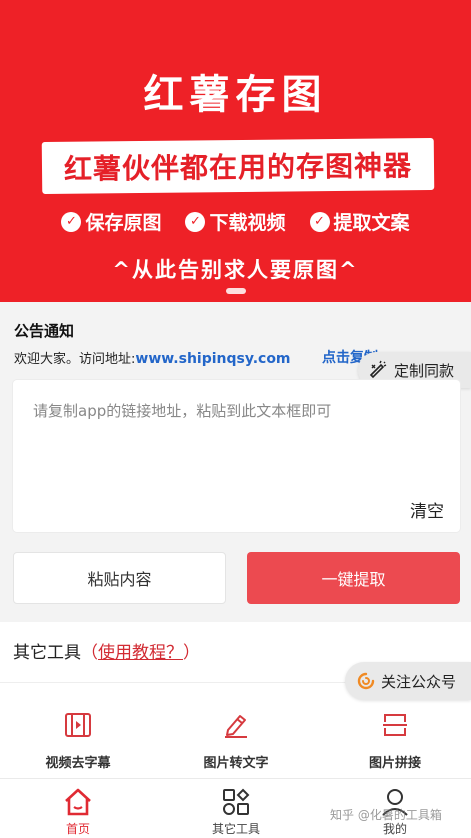 This screenshot has height=838, width=471. I want to click on nav-label: 首页, so click(77, 829).